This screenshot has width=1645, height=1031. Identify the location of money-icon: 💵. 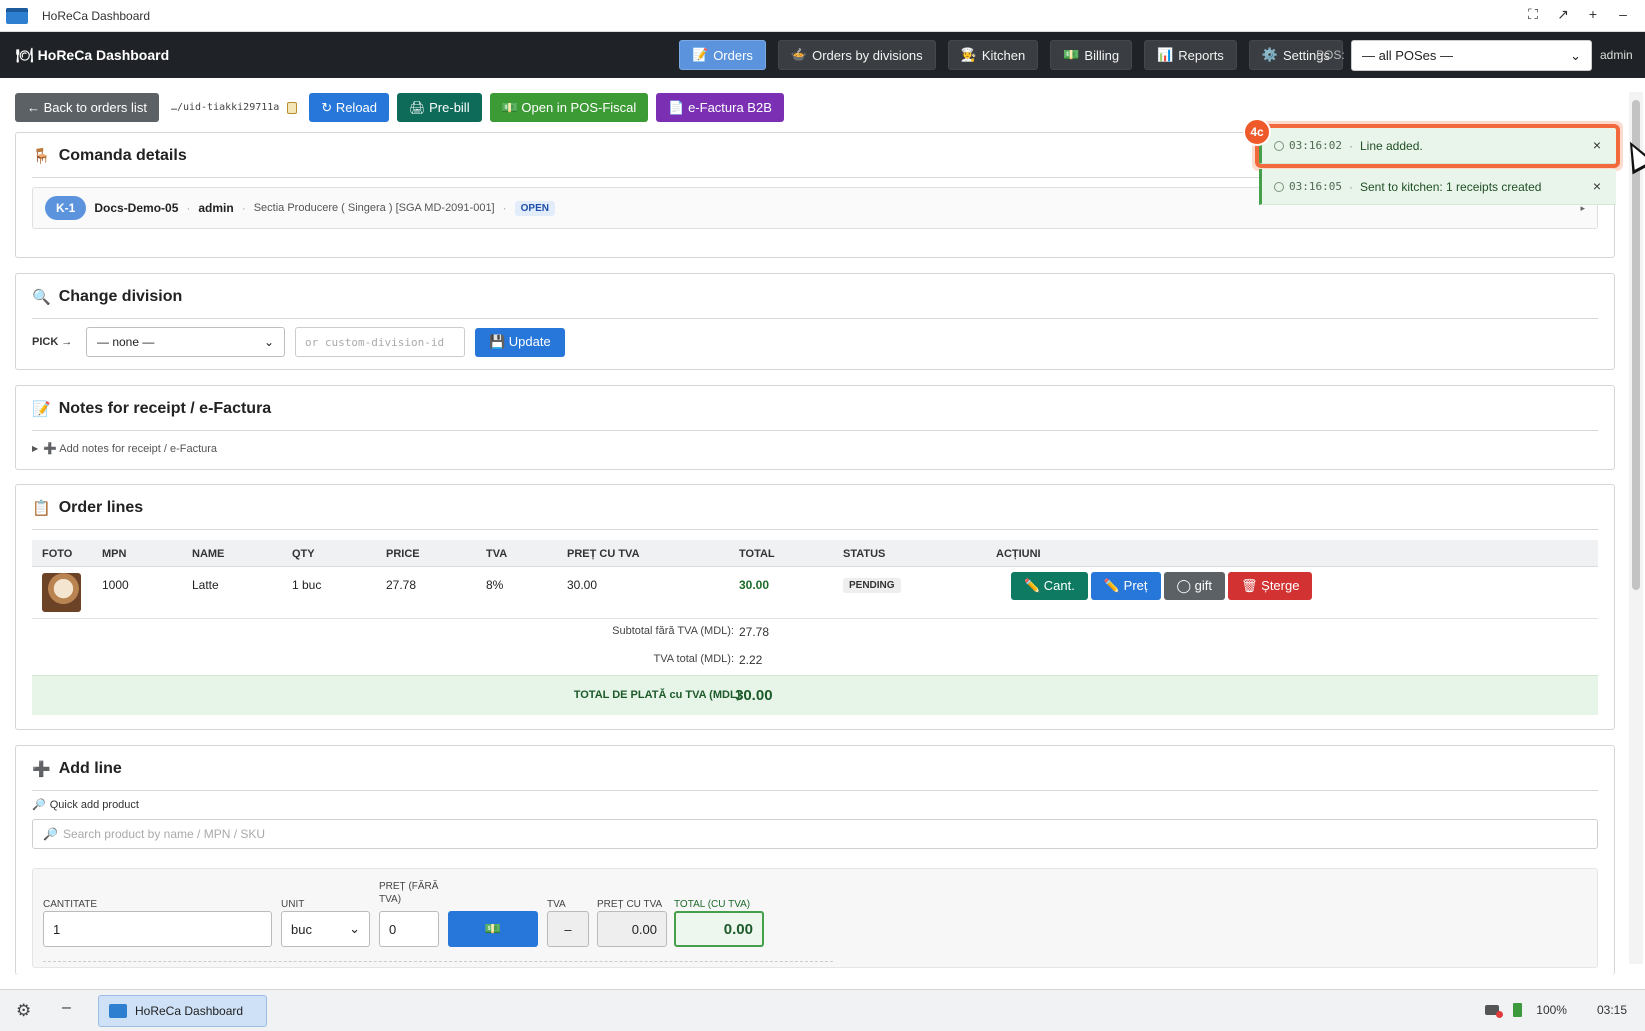
(1071, 54).